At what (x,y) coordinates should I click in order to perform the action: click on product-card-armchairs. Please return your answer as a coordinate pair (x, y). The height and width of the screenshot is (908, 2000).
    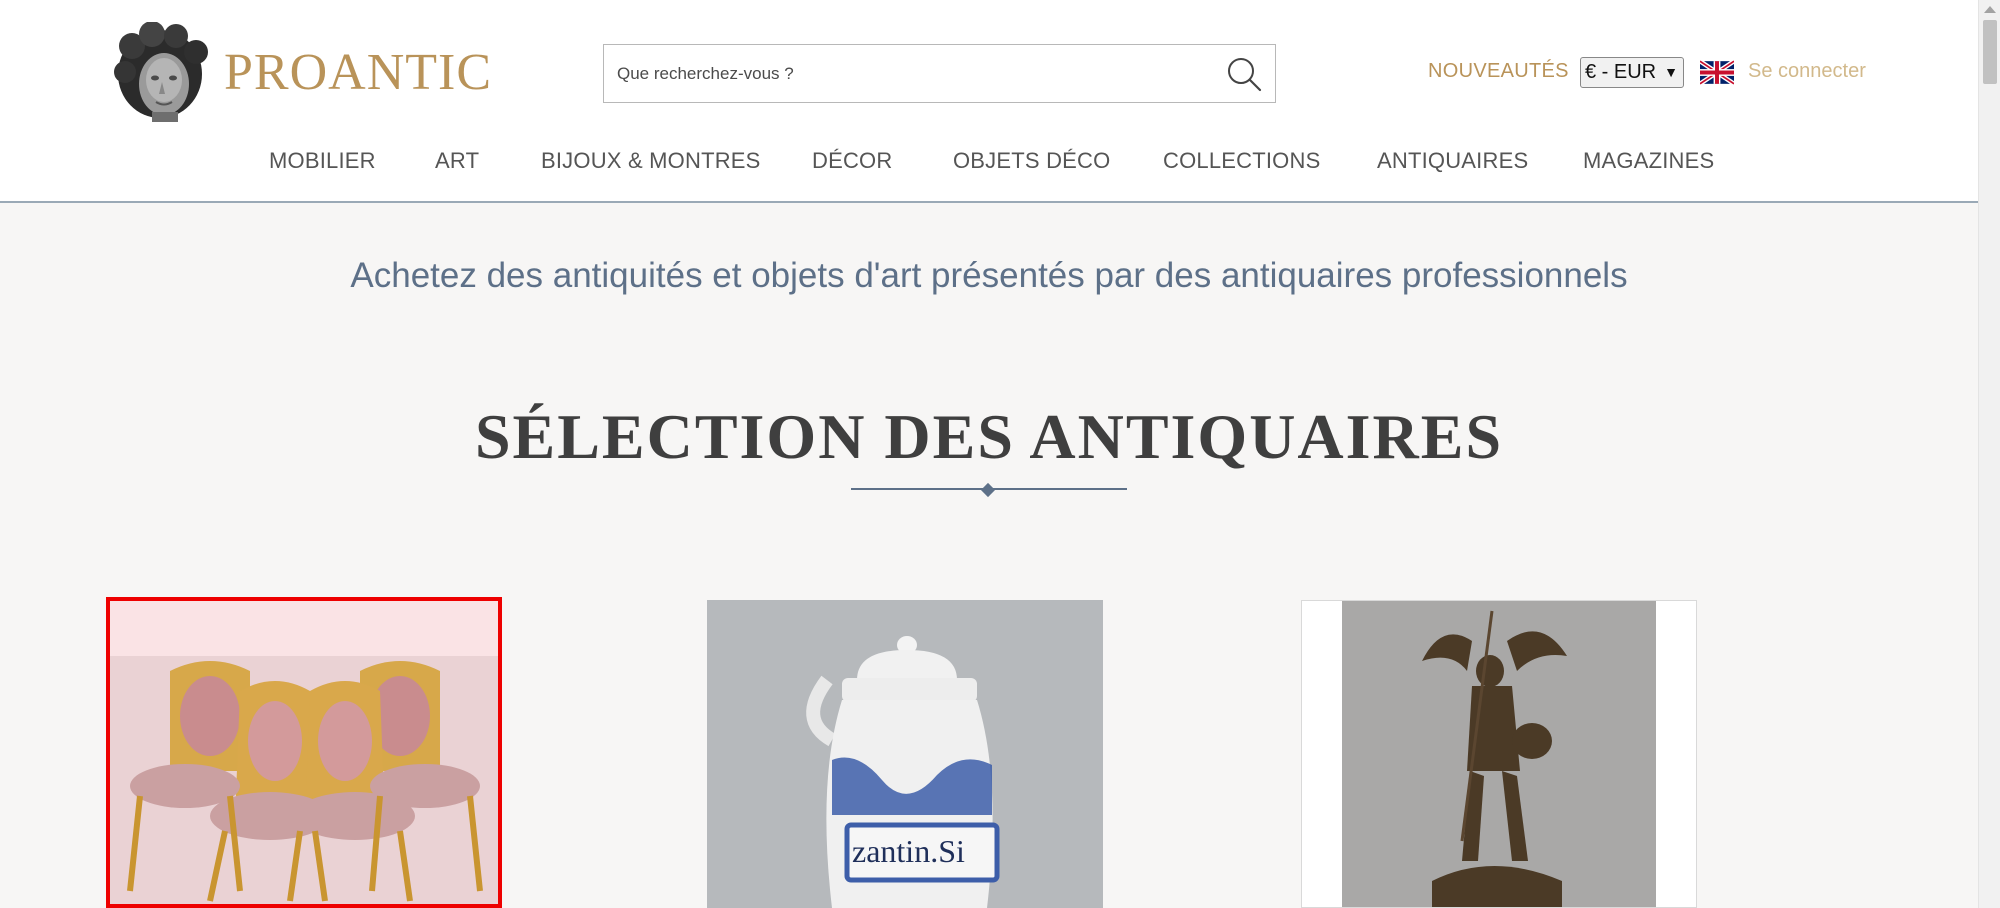
    Looking at the image, I should click on (304, 752).